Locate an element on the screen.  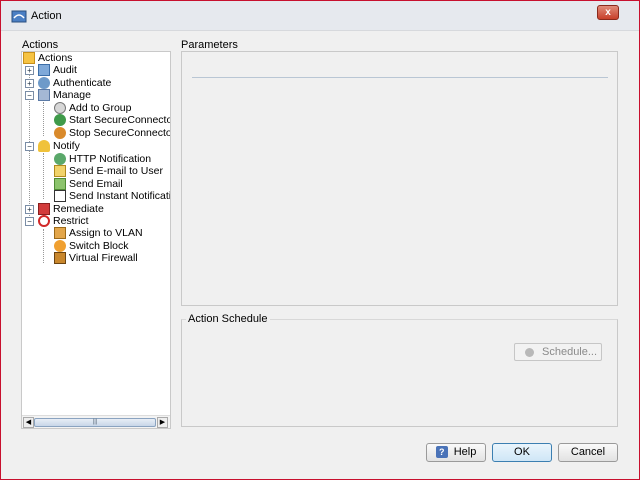
authenticate-icon is located at coordinates (44, 83).